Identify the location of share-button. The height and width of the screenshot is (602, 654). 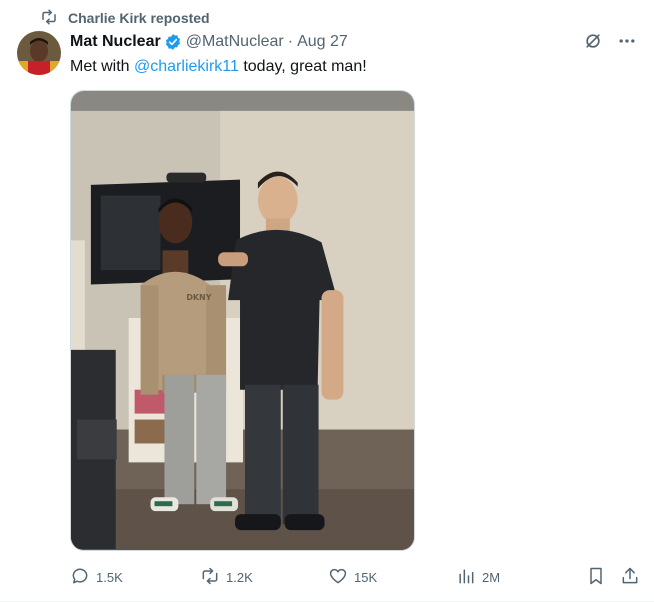
(630, 577).